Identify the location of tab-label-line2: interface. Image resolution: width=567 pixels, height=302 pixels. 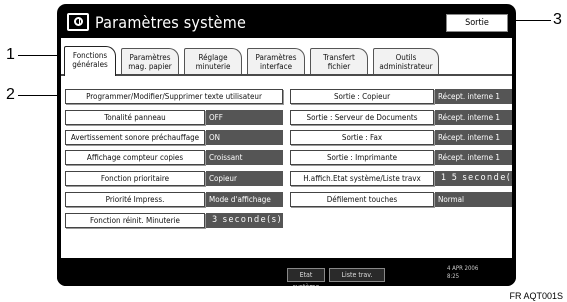
(276, 66).